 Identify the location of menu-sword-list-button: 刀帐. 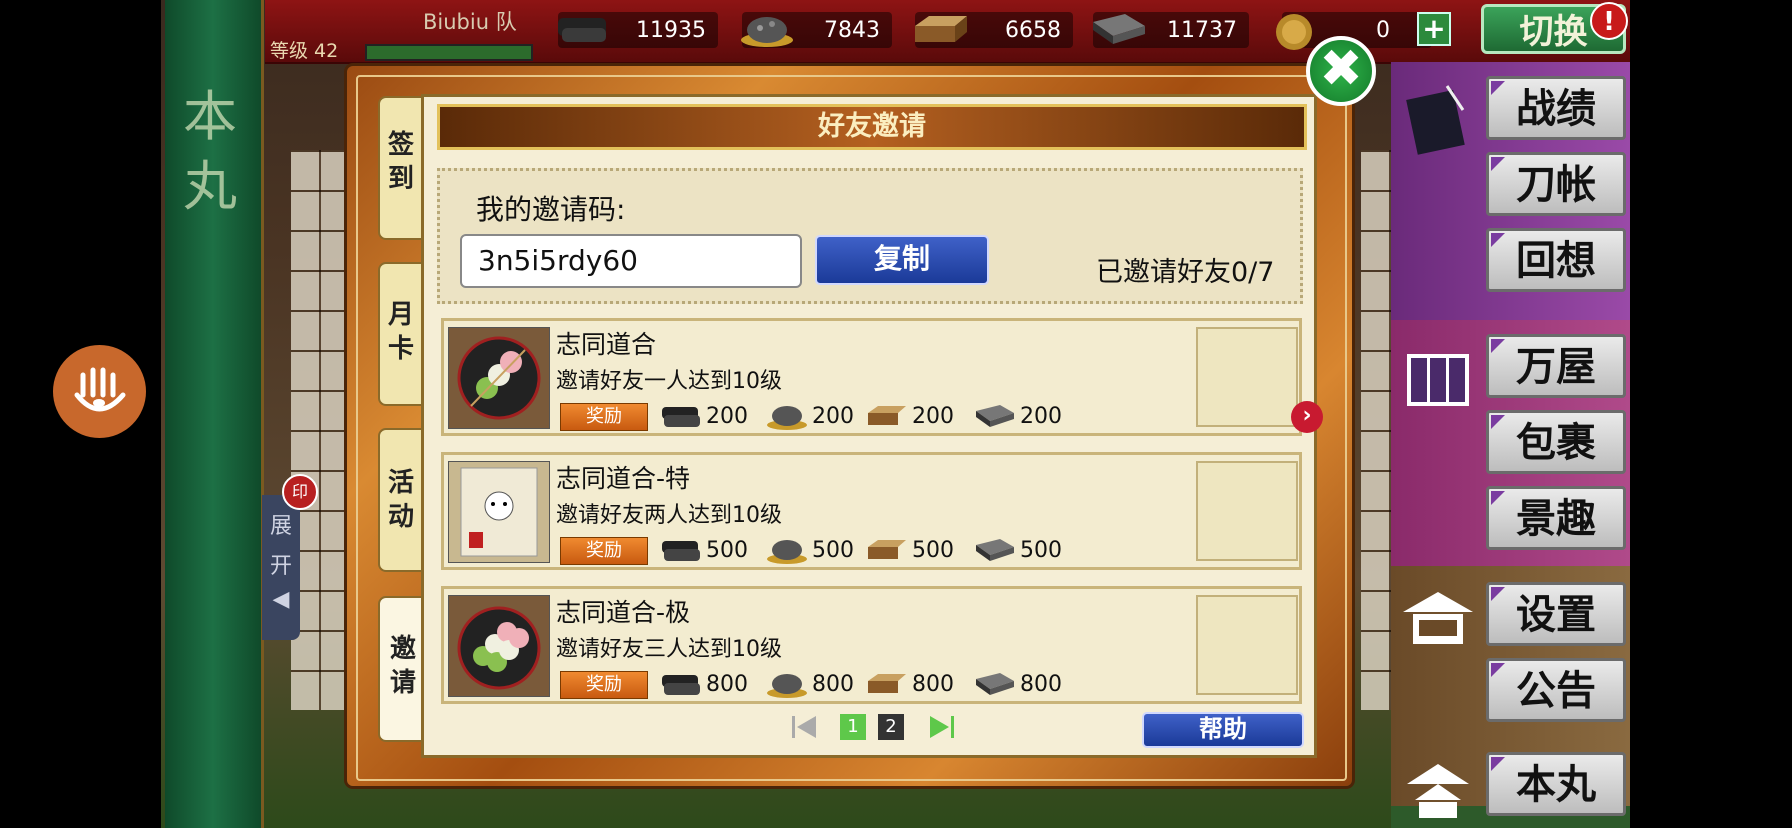
(1556, 184).